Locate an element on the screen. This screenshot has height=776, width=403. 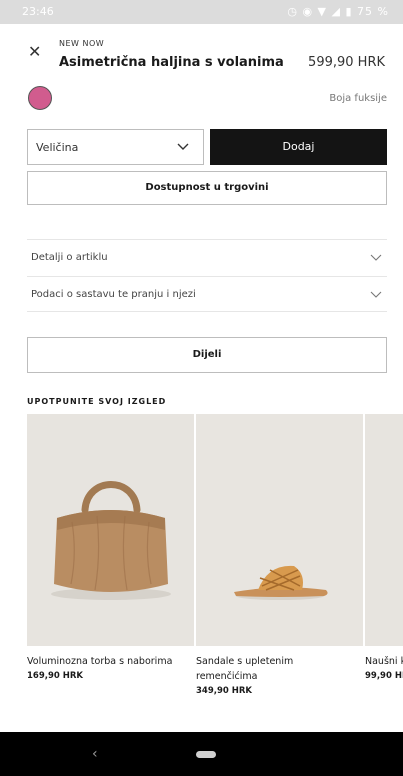
accordion-item-composition: Podaci o sastavu te pranju i njezi is located at coordinates (207, 294).